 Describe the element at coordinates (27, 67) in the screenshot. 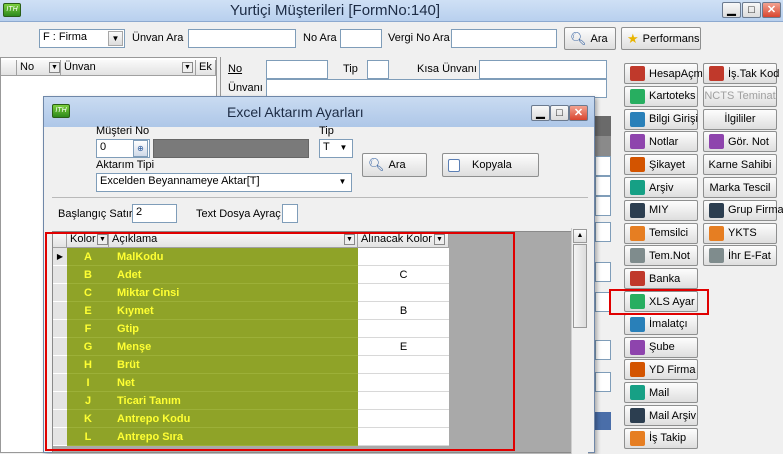

I see `list-header-no-label: No` at that location.